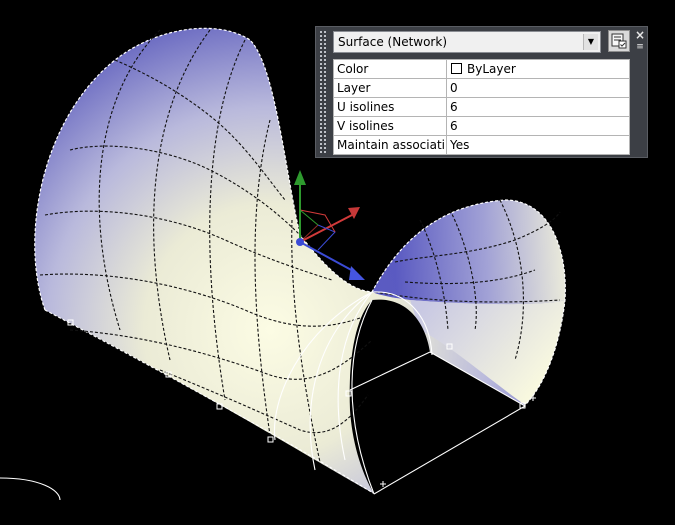 Image resolution: width=675 pixels, height=525 pixels. What do you see at coordinates (390, 88) in the screenshot?
I see `property-name: Layer` at bounding box center [390, 88].